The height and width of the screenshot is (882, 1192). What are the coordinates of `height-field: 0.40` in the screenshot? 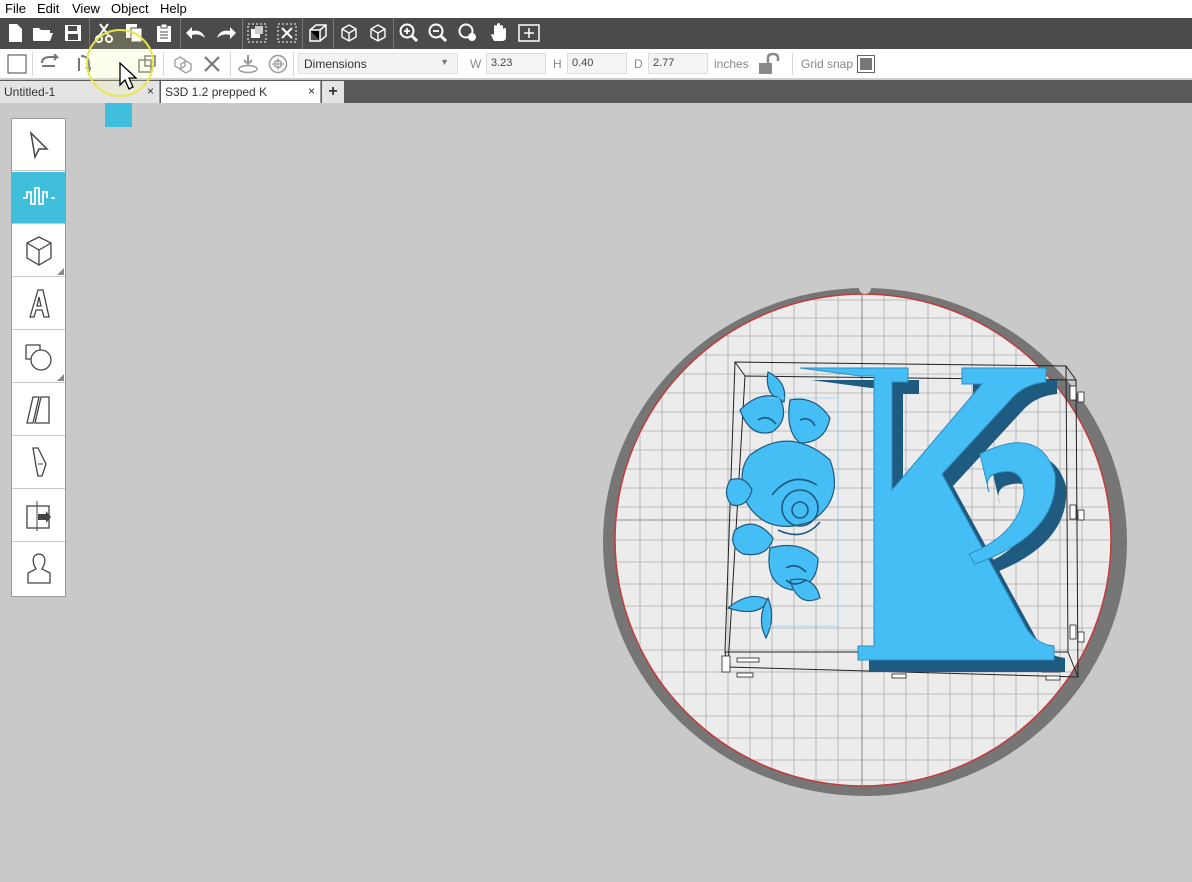 It's located at (597, 63).